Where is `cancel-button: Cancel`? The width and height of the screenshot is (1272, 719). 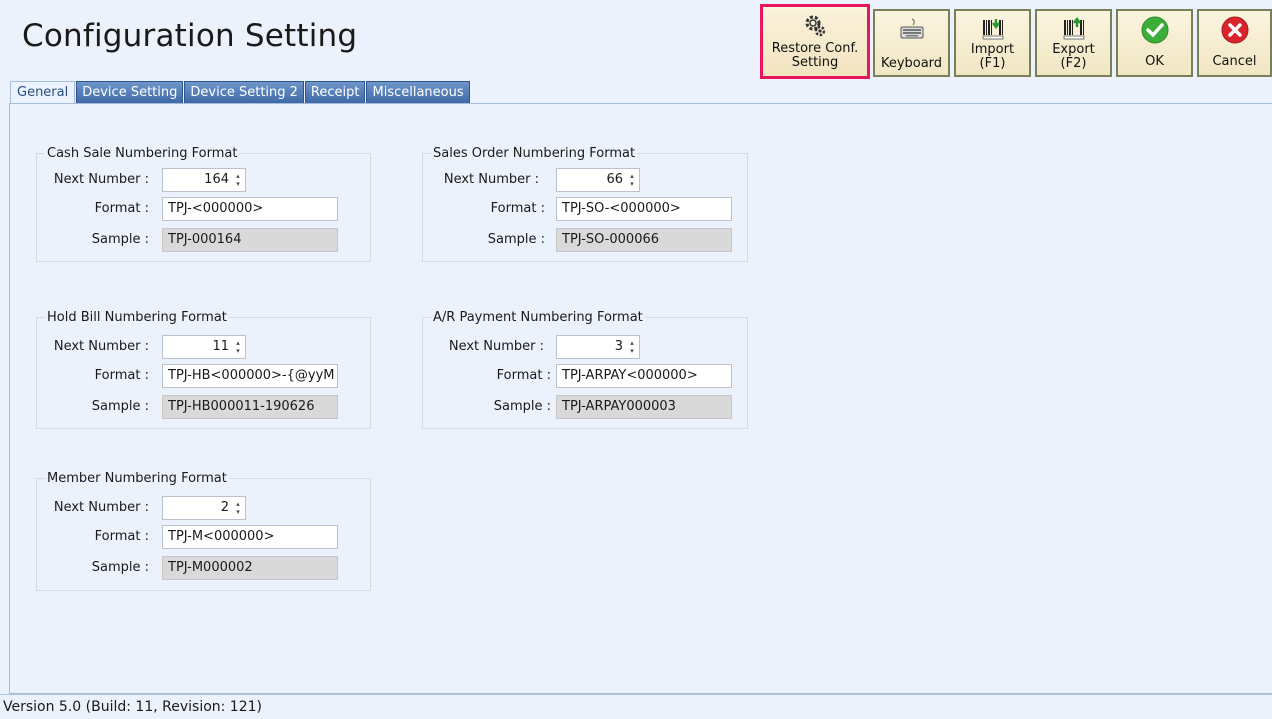
cancel-button: Cancel is located at coordinates (1234, 43).